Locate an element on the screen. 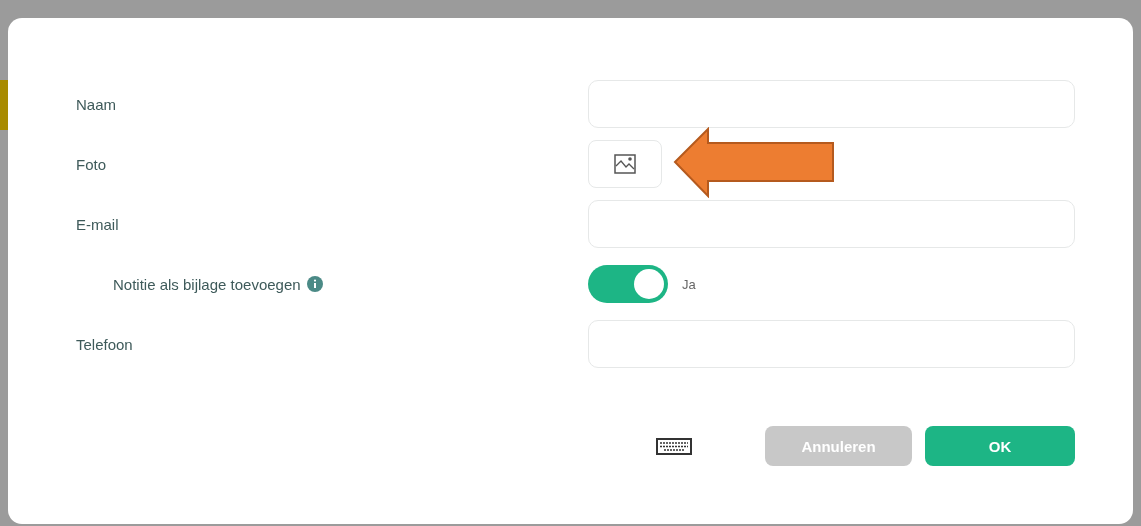 Image resolution: width=1141 pixels, height=526 pixels. field-label: Foto is located at coordinates (91, 164).